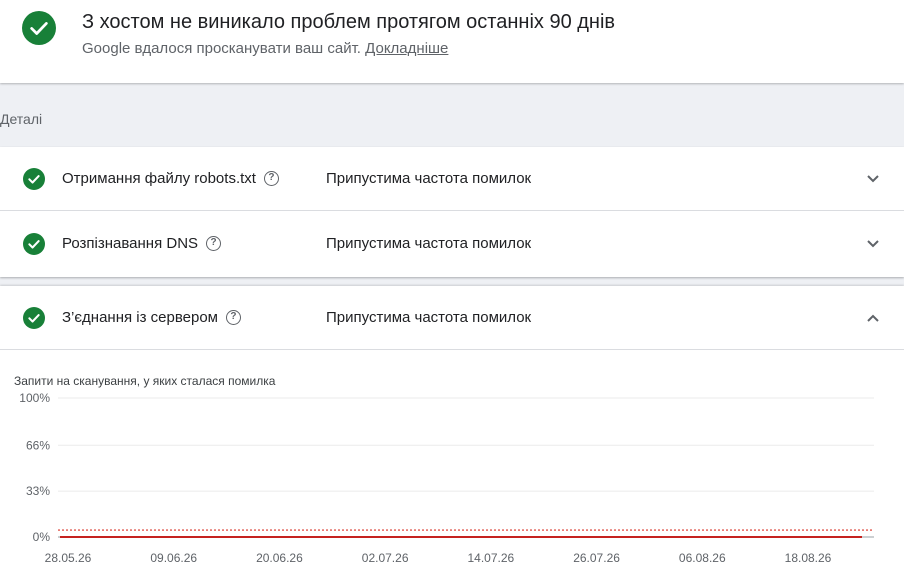 The width and height of the screenshot is (904, 569). I want to click on row-name: З’єднання із сервером?, so click(151, 318).